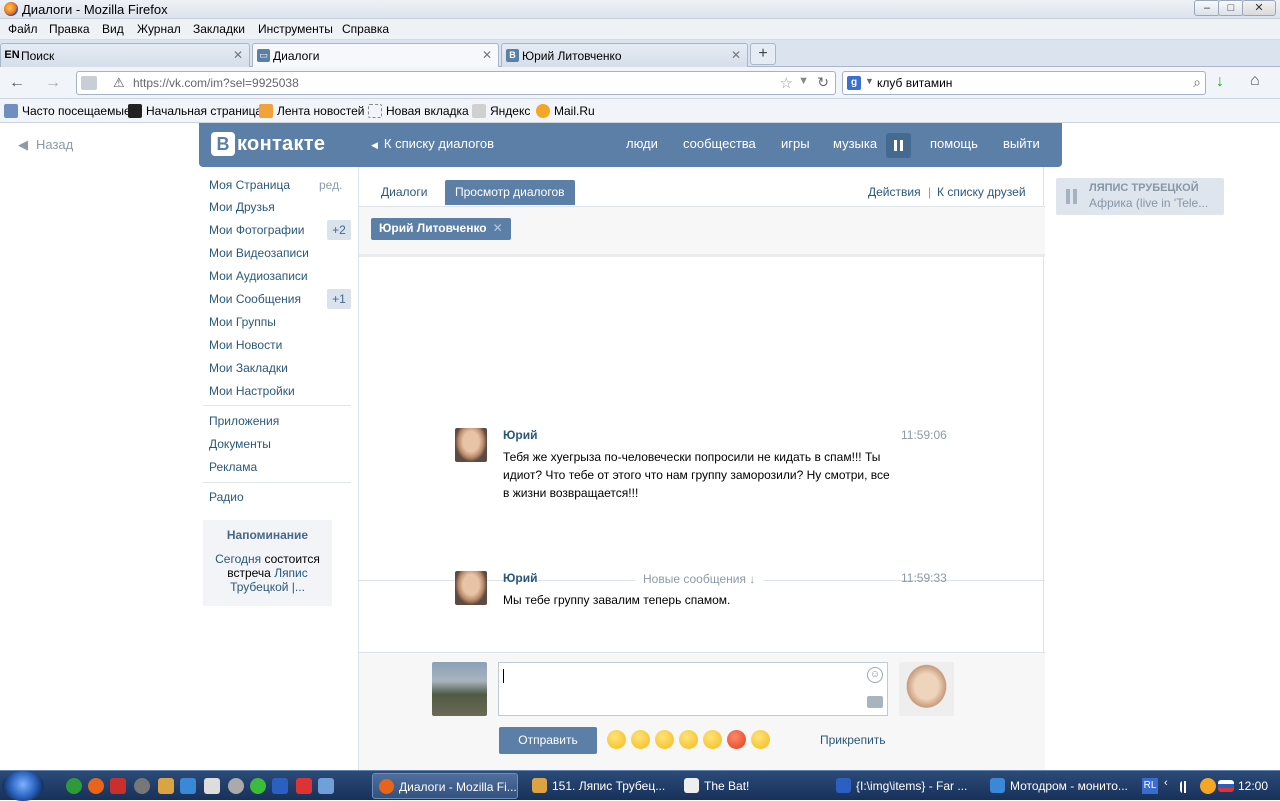 The width and height of the screenshot is (1280, 801). I want to click on forward-icon: →, so click(53, 83).